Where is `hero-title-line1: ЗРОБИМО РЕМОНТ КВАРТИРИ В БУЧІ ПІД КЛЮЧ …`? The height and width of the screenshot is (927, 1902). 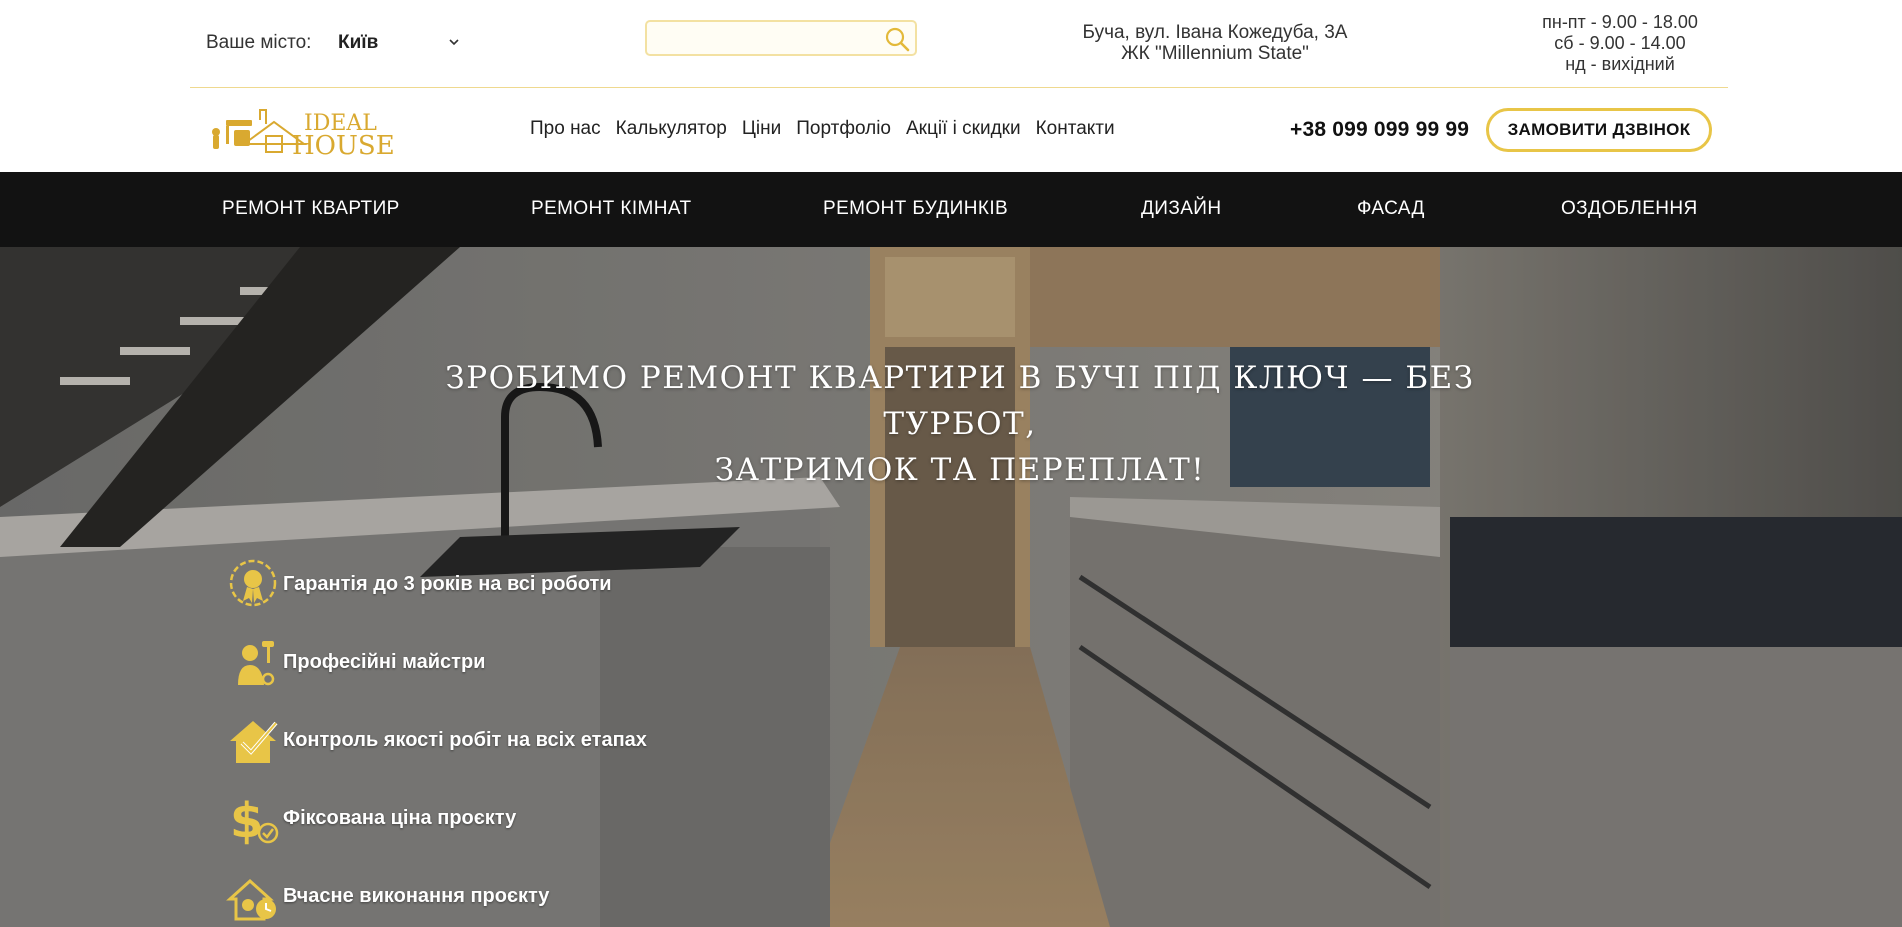
hero-title-line1: ЗРОБИМО РЕМОНТ КВАРТИРИ В БУЧІ ПІД КЛЮЧ … is located at coordinates (960, 401).